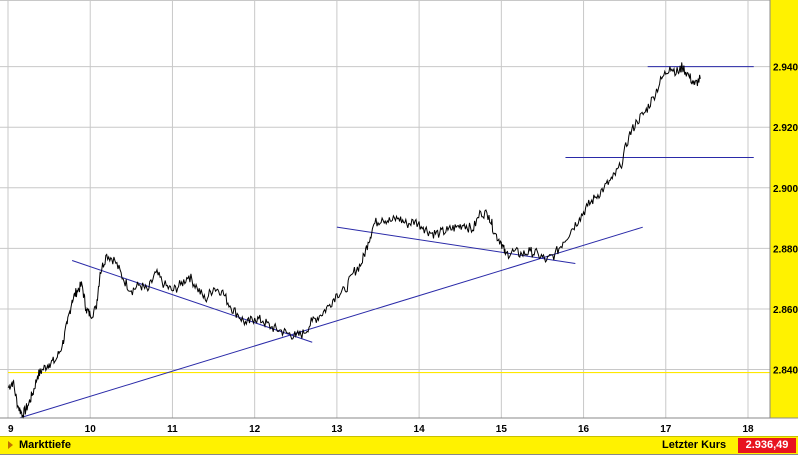 This screenshot has width=798, height=462. What do you see at coordinates (694, 445) in the screenshot?
I see `last-price-label: Letzter Kurs` at bounding box center [694, 445].